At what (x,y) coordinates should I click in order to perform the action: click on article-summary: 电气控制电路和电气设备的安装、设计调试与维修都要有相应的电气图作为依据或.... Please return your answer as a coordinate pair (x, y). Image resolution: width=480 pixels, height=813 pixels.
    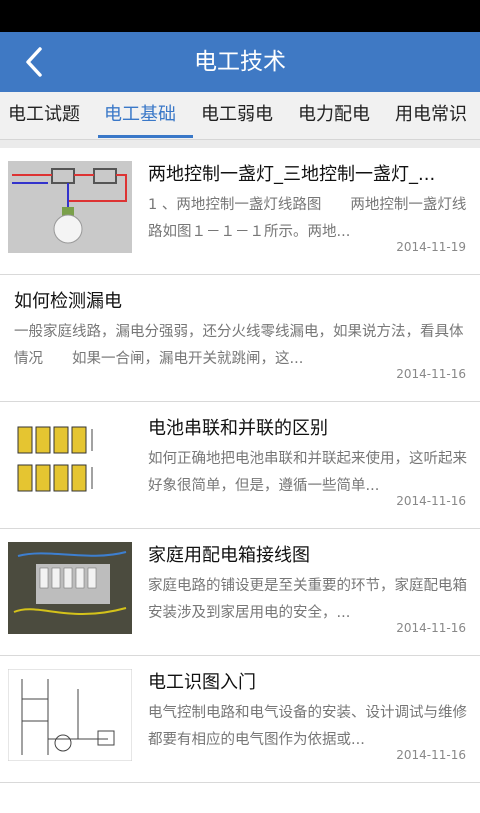
    Looking at the image, I should click on (307, 726).